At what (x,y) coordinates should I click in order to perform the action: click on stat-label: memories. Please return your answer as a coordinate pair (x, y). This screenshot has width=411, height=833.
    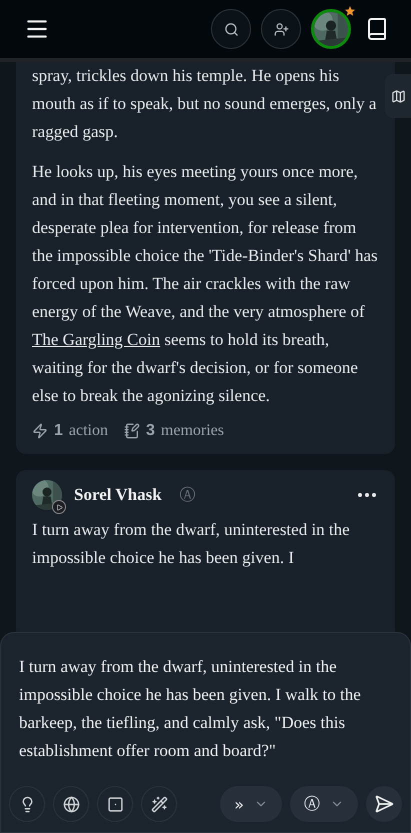
    Looking at the image, I should click on (192, 431).